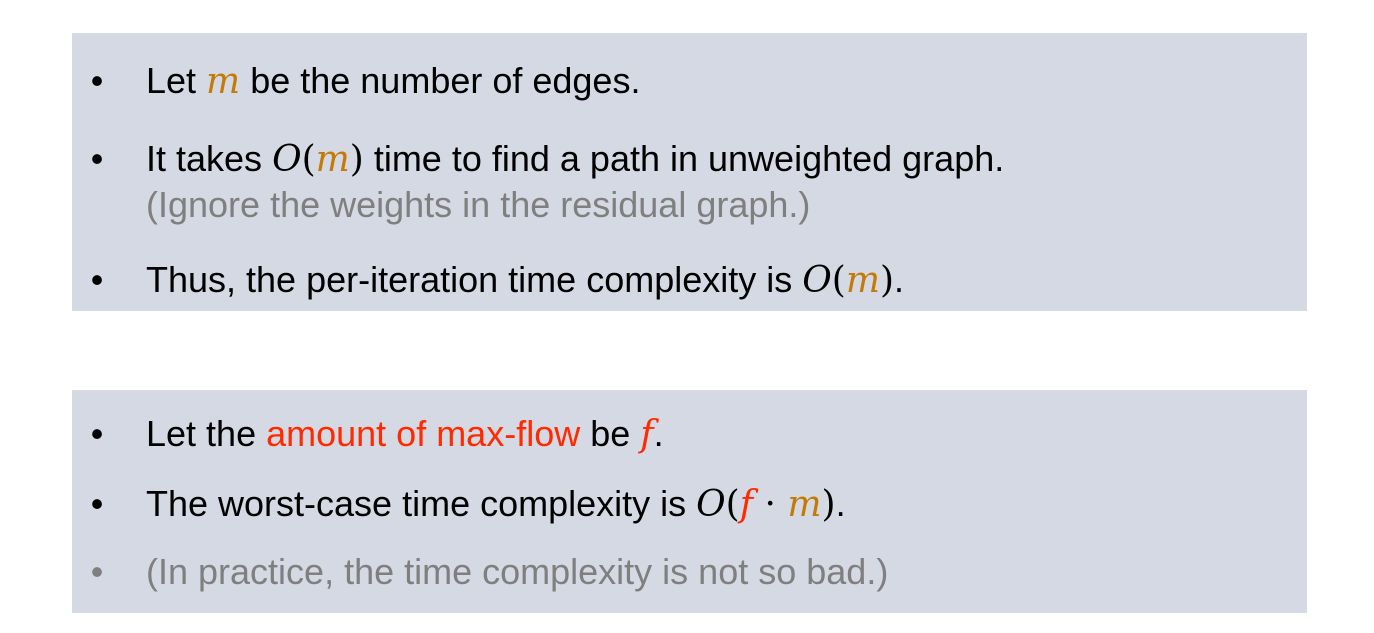 This screenshot has height=633, width=1374. Describe the element at coordinates (440, 80) in the screenshot. I see `text-segment: be the number of edges.` at that location.